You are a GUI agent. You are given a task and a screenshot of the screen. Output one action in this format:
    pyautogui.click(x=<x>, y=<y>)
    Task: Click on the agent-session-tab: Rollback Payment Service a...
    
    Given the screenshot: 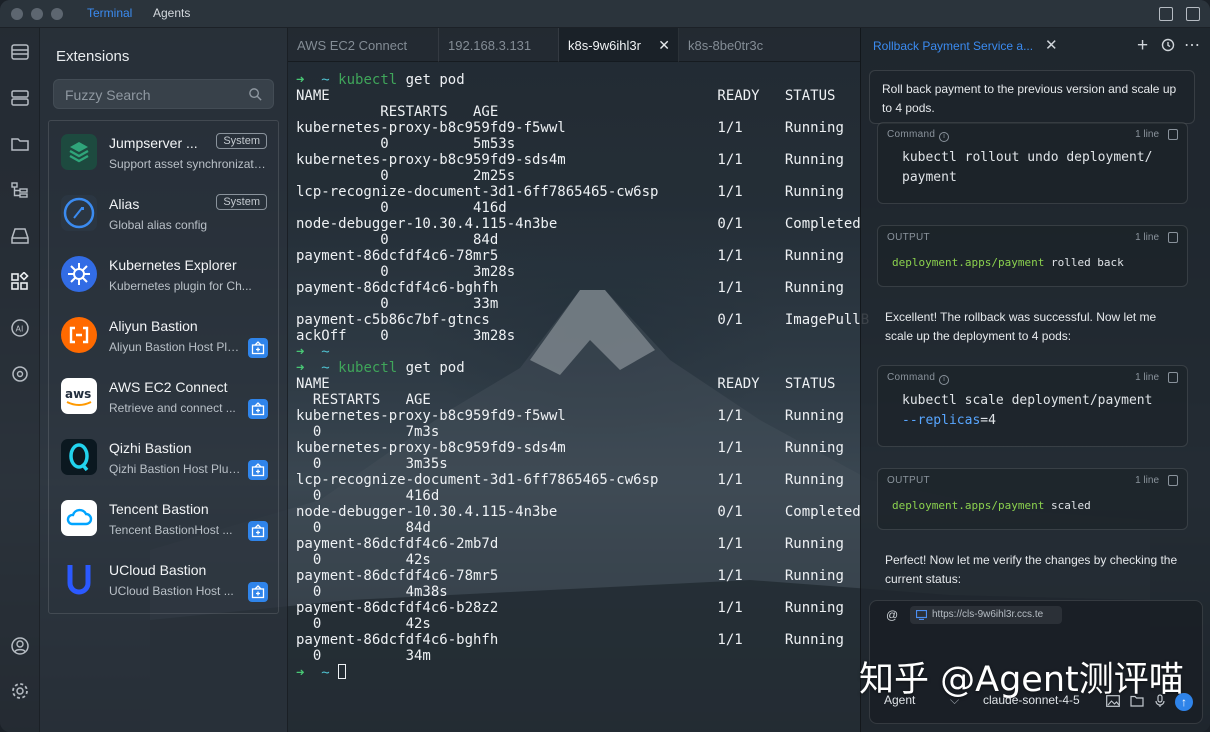 What is the action you would take?
    pyautogui.click(x=955, y=46)
    